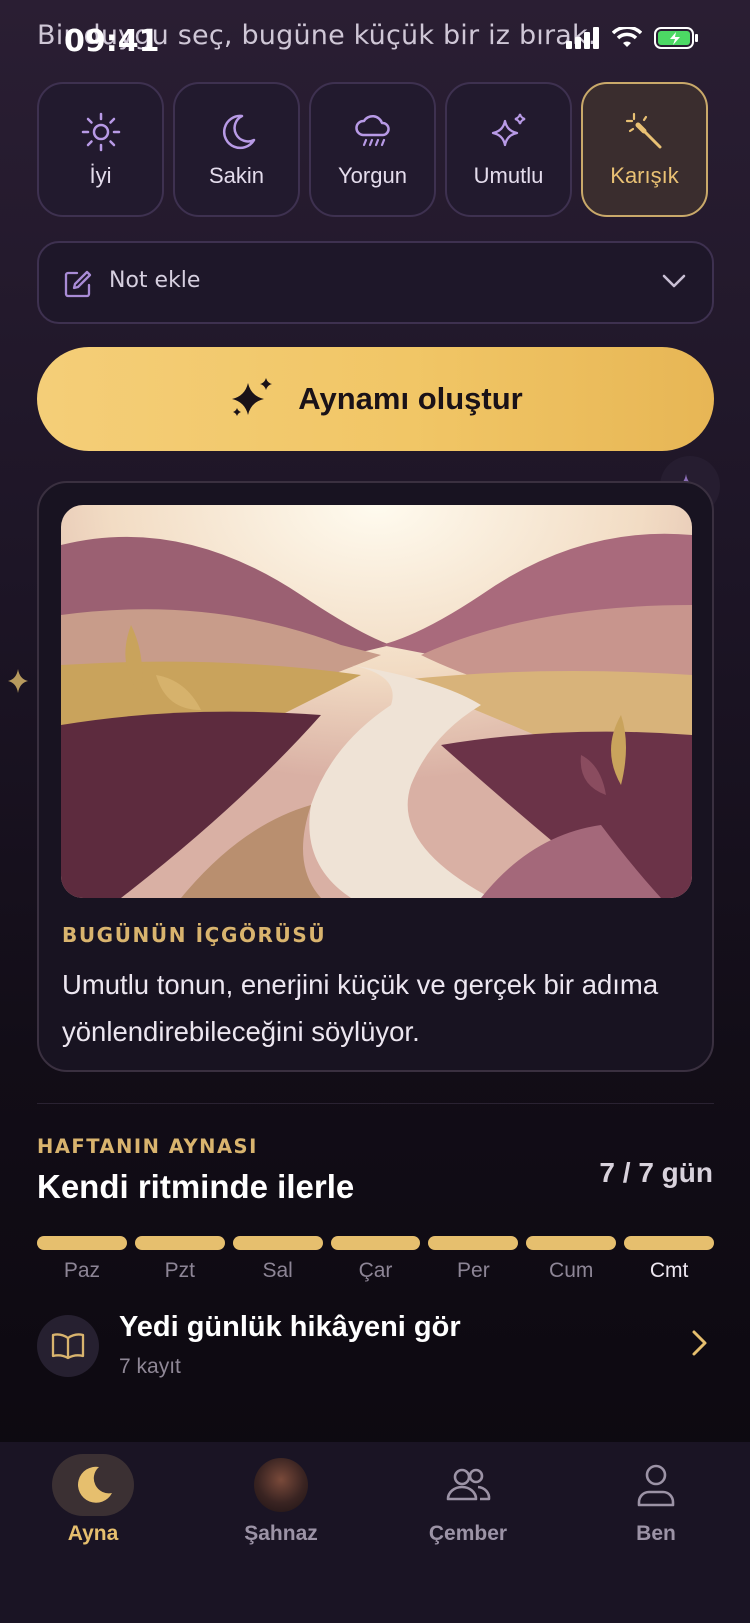 The height and width of the screenshot is (1623, 750). I want to click on create-mirror-label: Aynamı oluştur, so click(410, 398).